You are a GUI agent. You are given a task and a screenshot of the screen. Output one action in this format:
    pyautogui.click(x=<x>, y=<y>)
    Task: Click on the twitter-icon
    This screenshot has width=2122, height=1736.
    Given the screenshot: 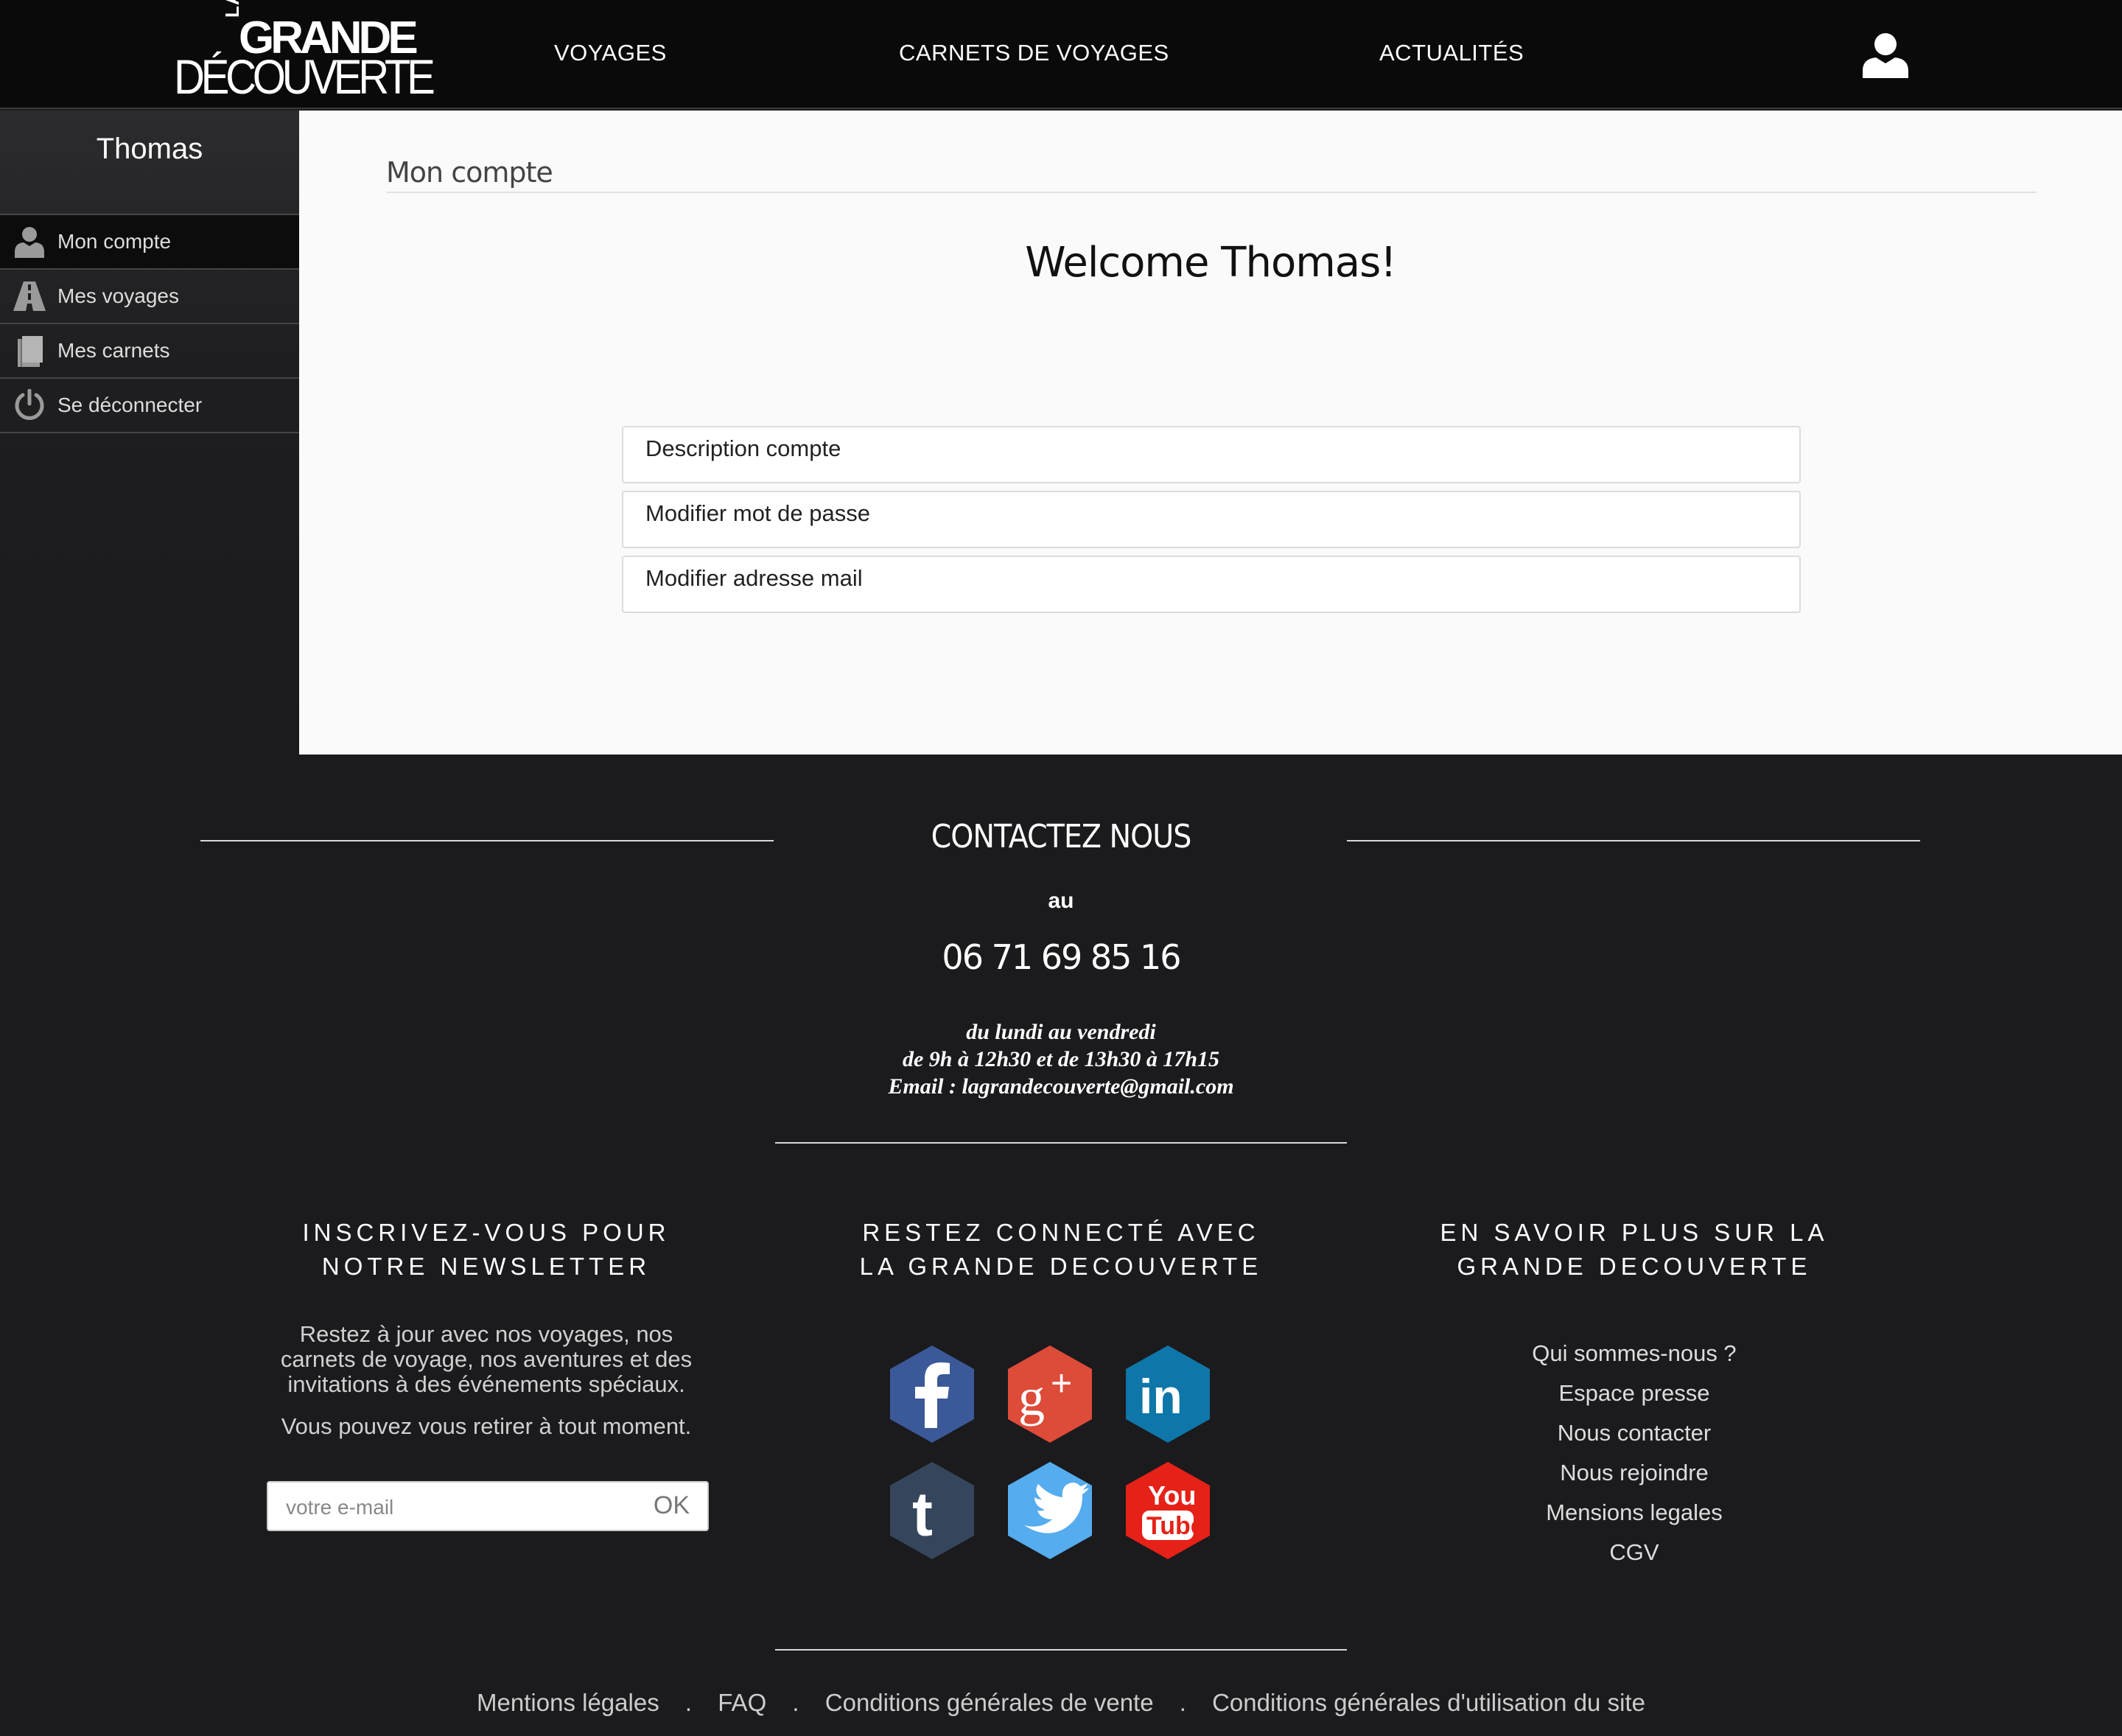 What is the action you would take?
    pyautogui.click(x=1050, y=1510)
    